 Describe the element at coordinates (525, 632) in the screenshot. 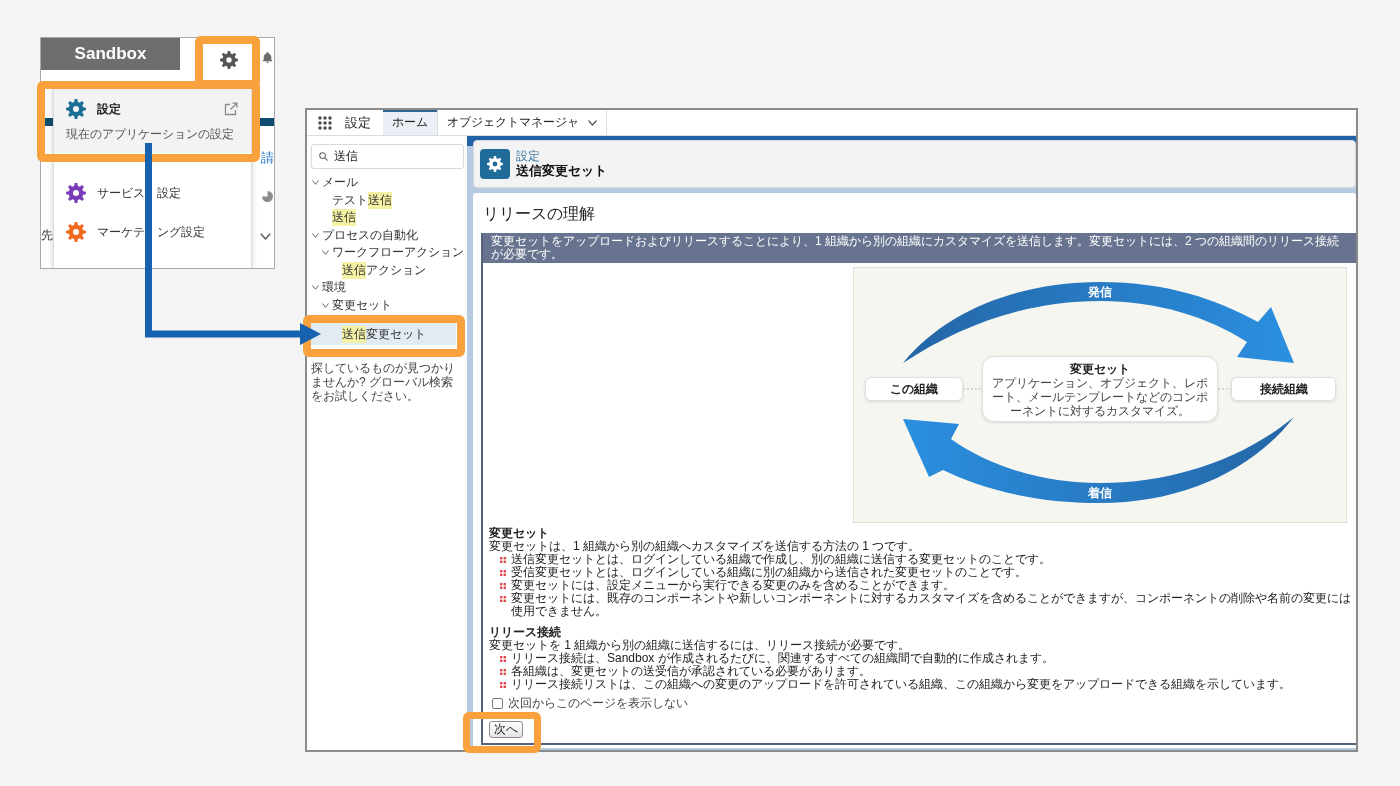

I see `section-heading: リリース接続` at that location.